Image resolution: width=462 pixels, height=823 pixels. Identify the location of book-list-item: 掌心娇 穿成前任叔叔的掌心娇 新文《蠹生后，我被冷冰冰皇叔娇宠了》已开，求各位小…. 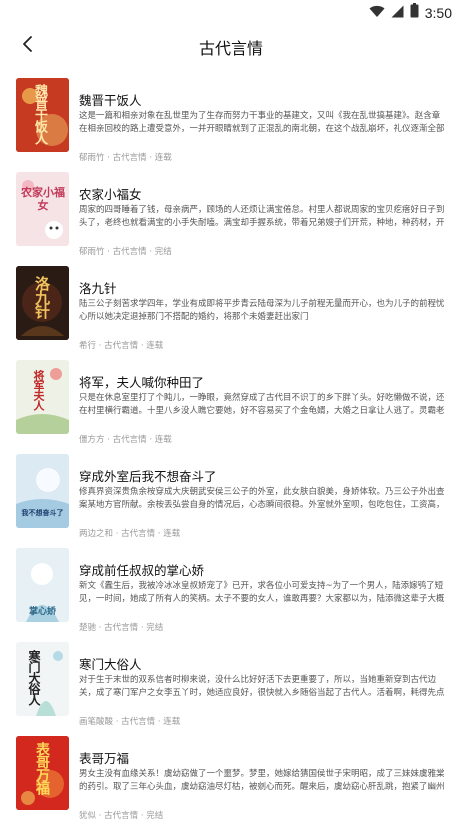
(231, 595).